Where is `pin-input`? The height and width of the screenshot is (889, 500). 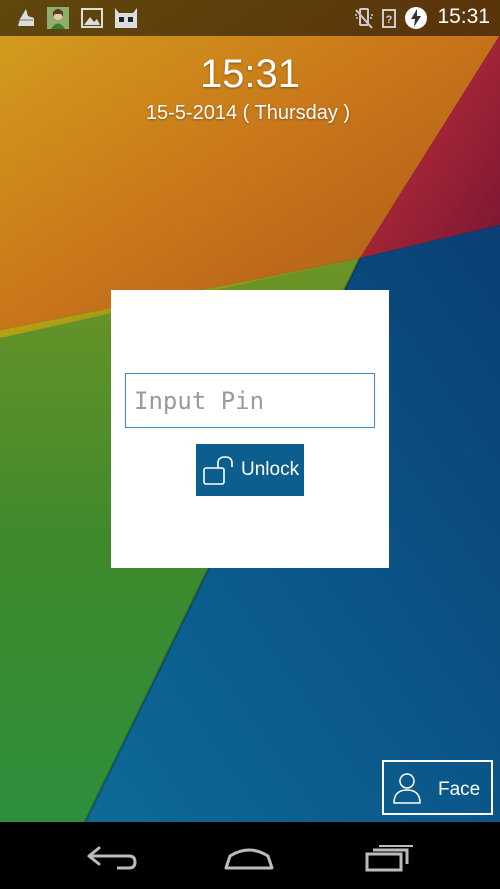 pin-input is located at coordinates (250, 400).